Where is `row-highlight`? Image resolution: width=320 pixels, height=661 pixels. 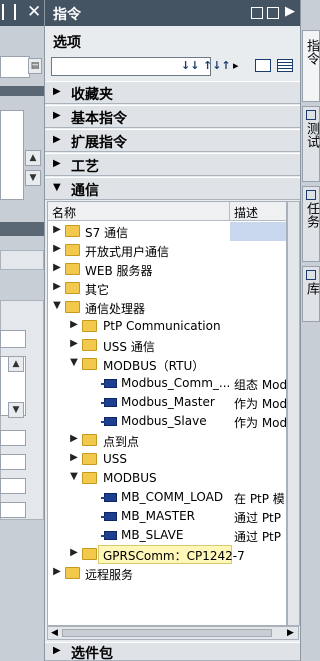
row-highlight is located at coordinates (258, 231).